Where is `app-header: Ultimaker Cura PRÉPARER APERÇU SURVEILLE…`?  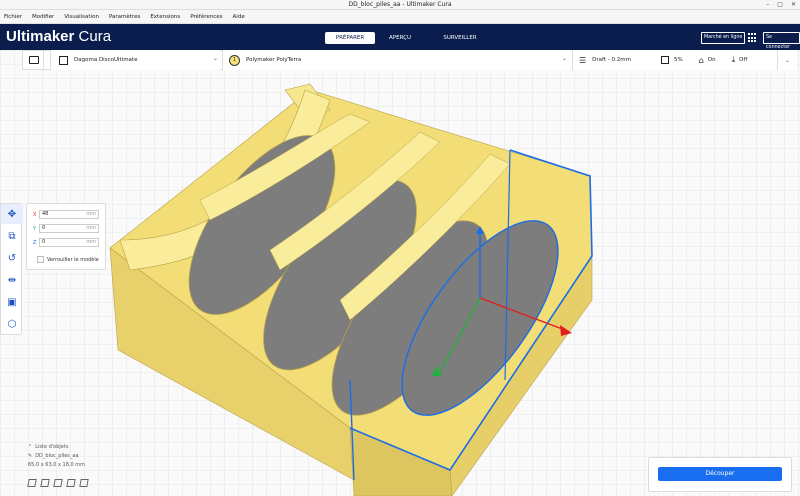 app-header: Ultimaker Cura PRÉPARER APERÇU SURVEILLE… is located at coordinates (400, 37).